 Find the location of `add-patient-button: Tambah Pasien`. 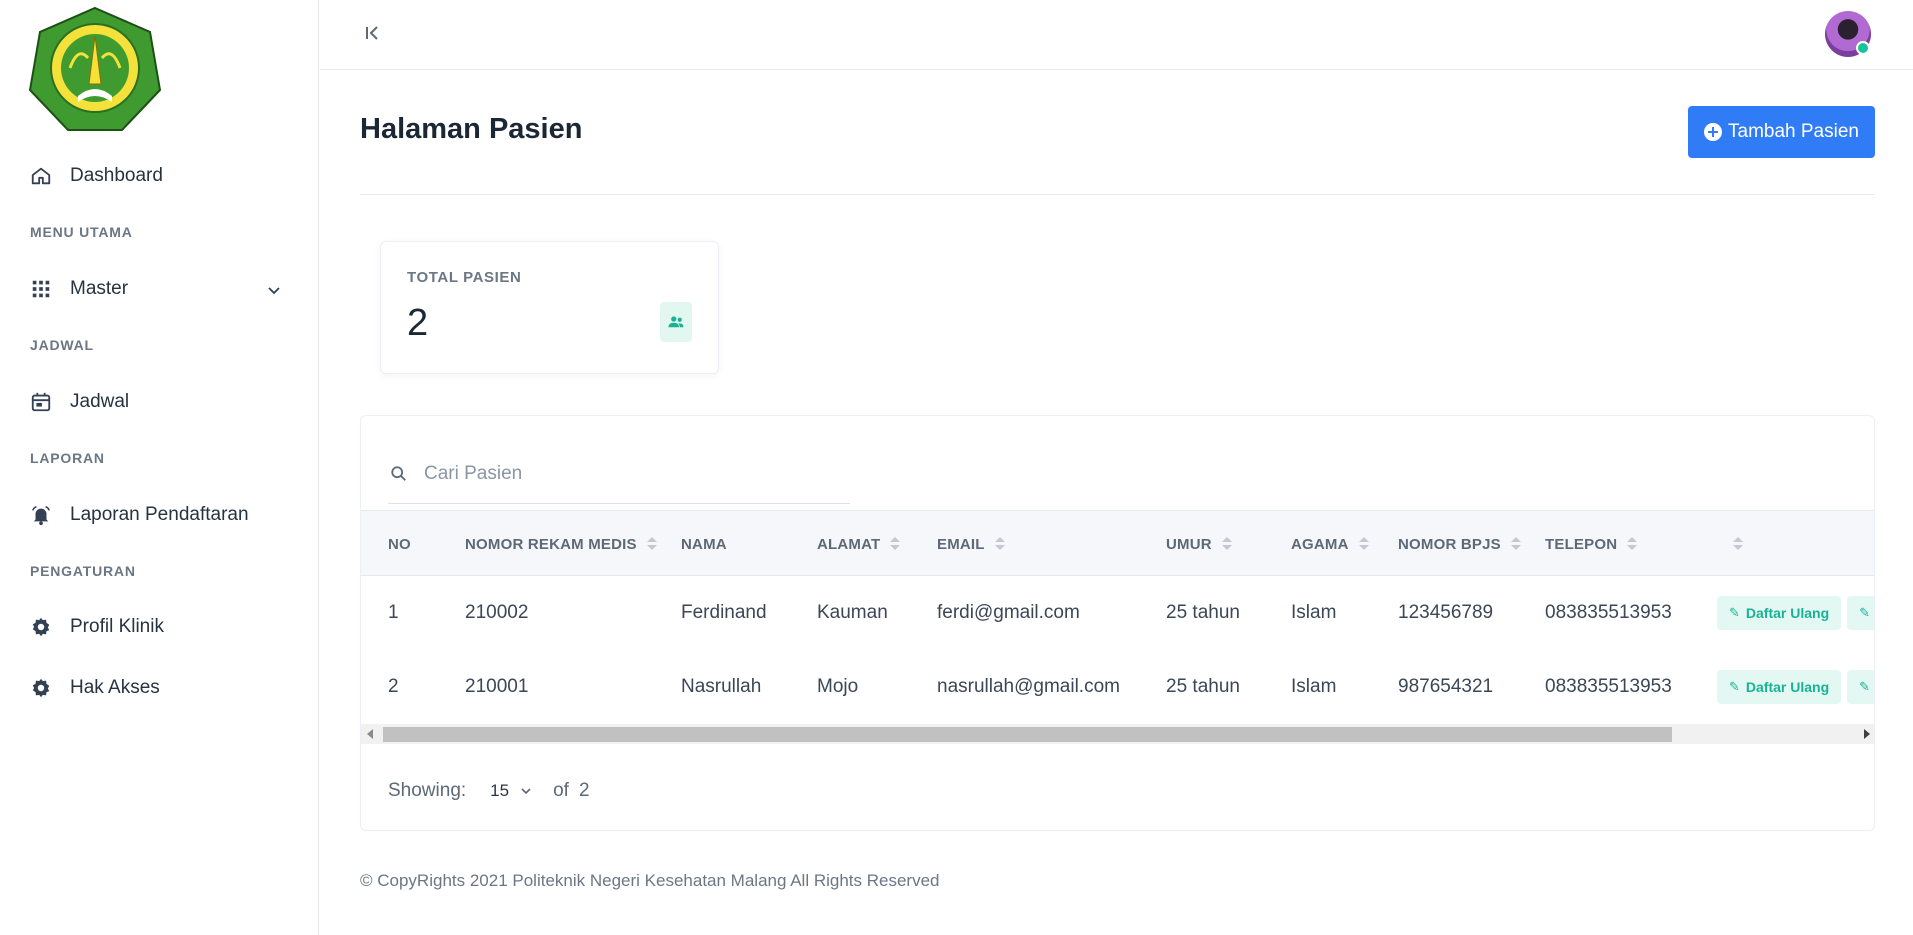

add-patient-button: Tambah Pasien is located at coordinates (1781, 132).